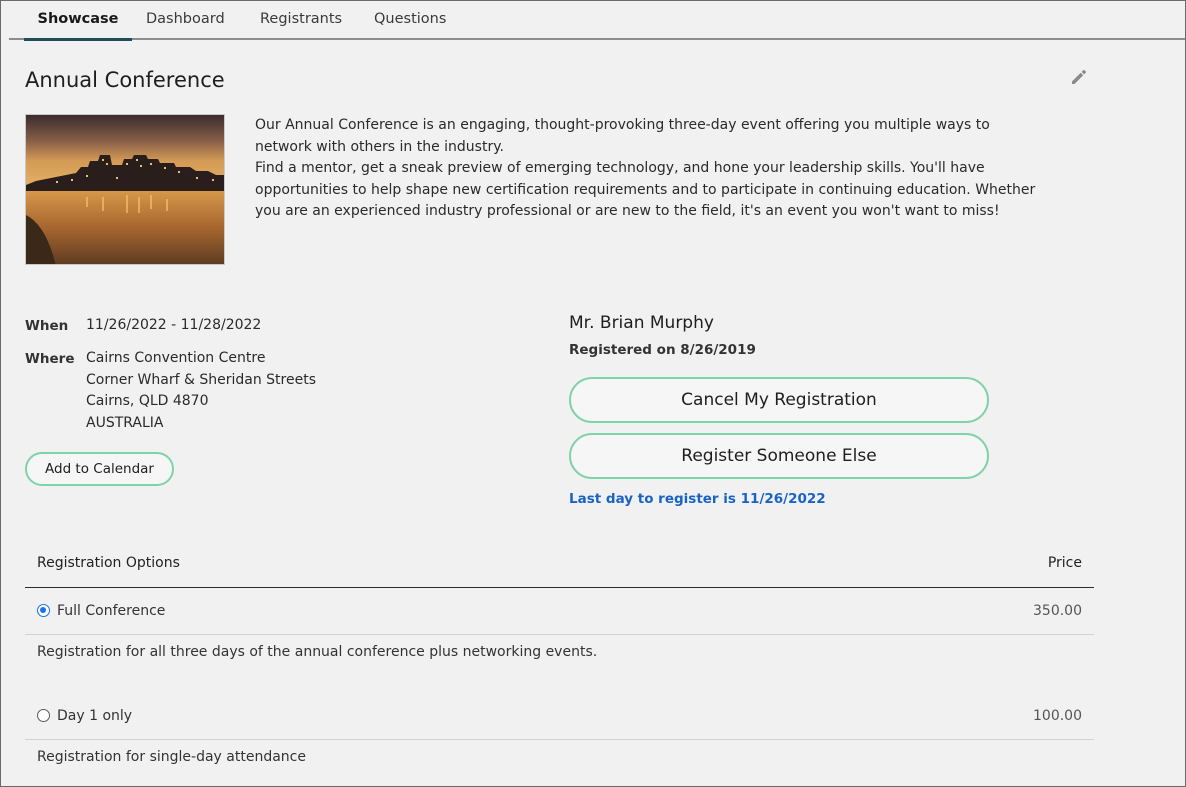 The width and height of the screenshot is (1186, 787). Describe the element at coordinates (1057, 716) in the screenshot. I see `option-price: 100.00` at that location.